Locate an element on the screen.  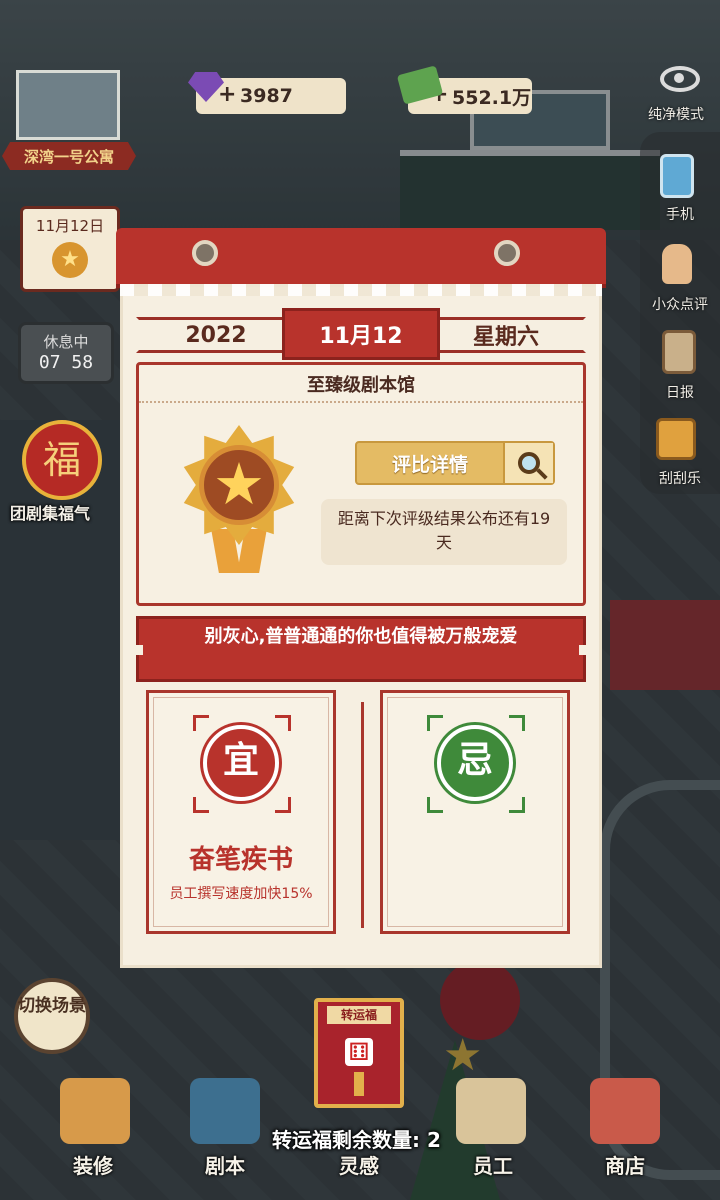
yi-activity-name: 奋笔疾书 is located at coordinates (240, 860).